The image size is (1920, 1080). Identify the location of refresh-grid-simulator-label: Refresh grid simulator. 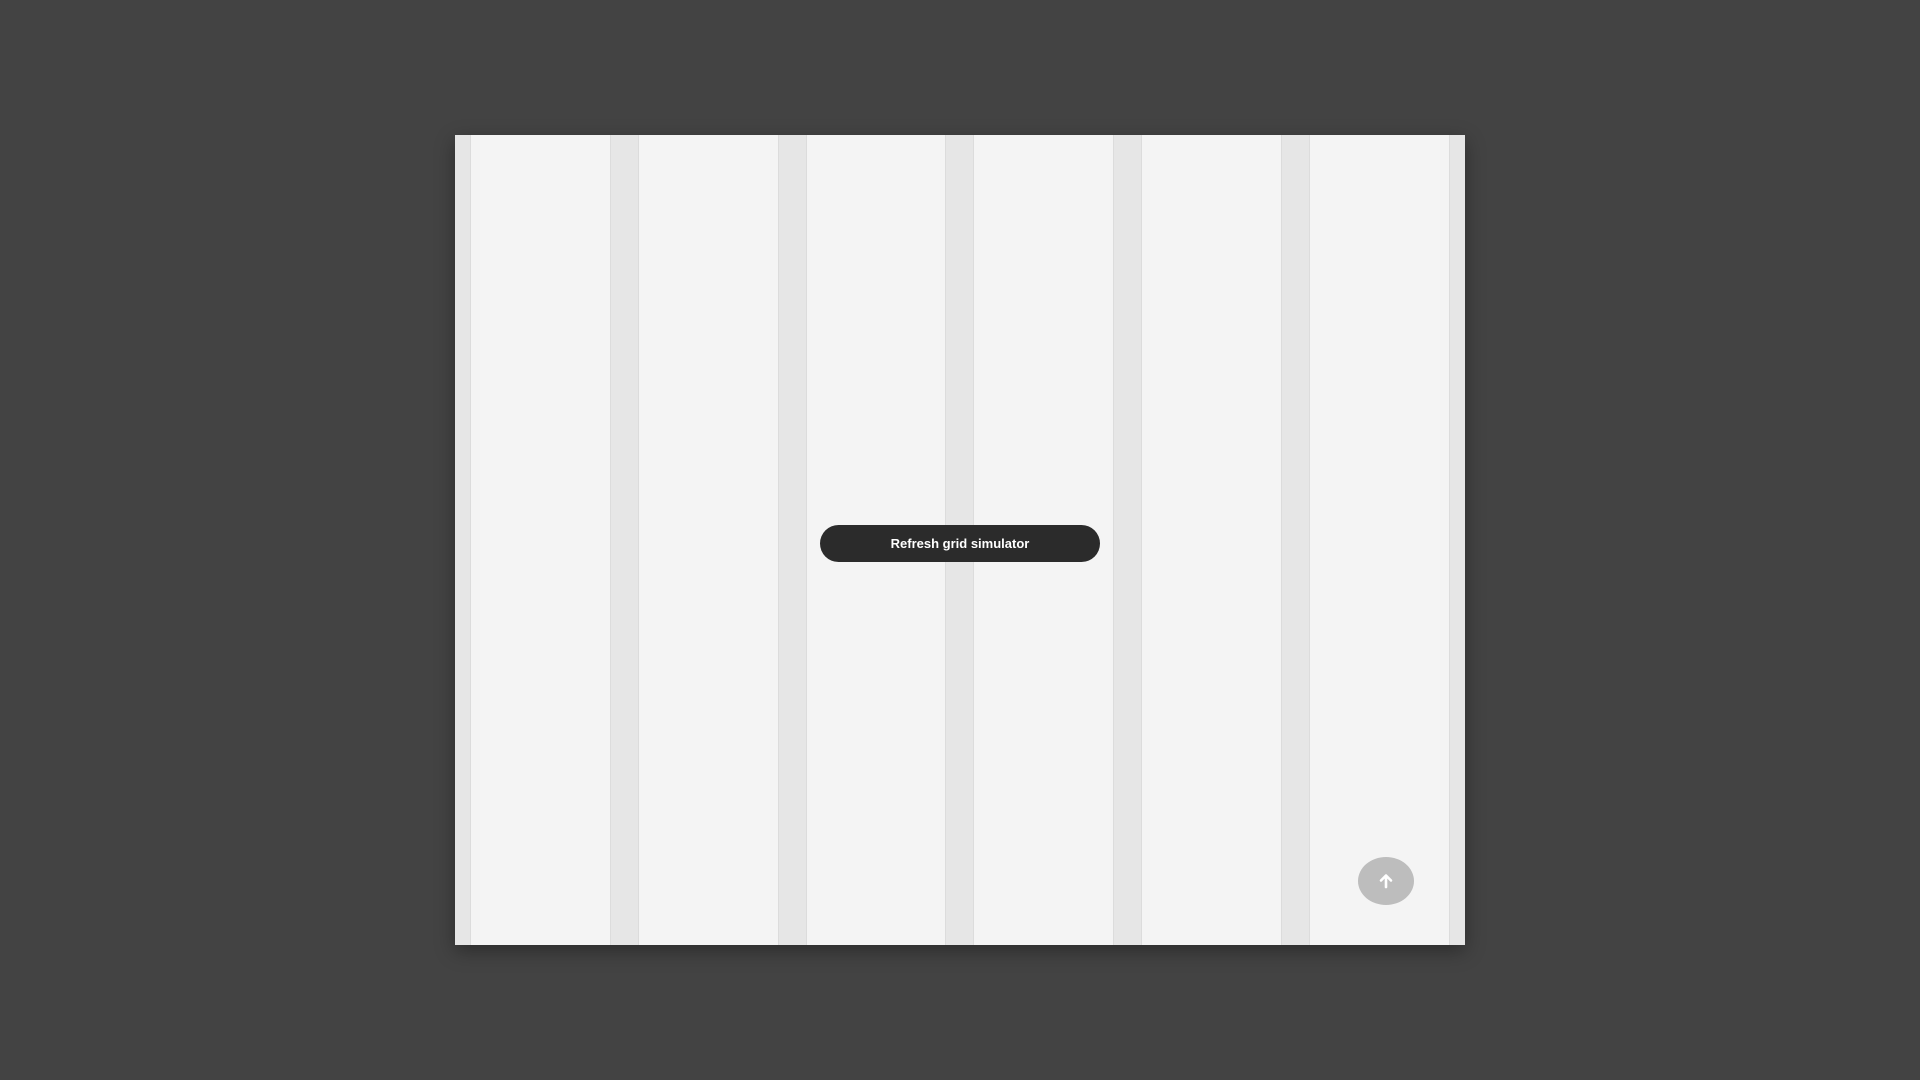
(960, 543).